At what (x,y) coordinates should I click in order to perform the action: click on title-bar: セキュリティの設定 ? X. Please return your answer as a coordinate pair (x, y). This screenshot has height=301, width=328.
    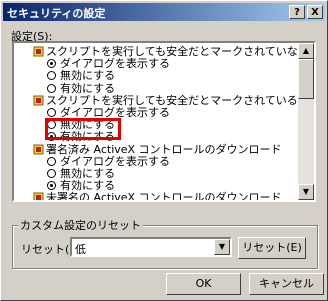
    Looking at the image, I should click on (164, 12).